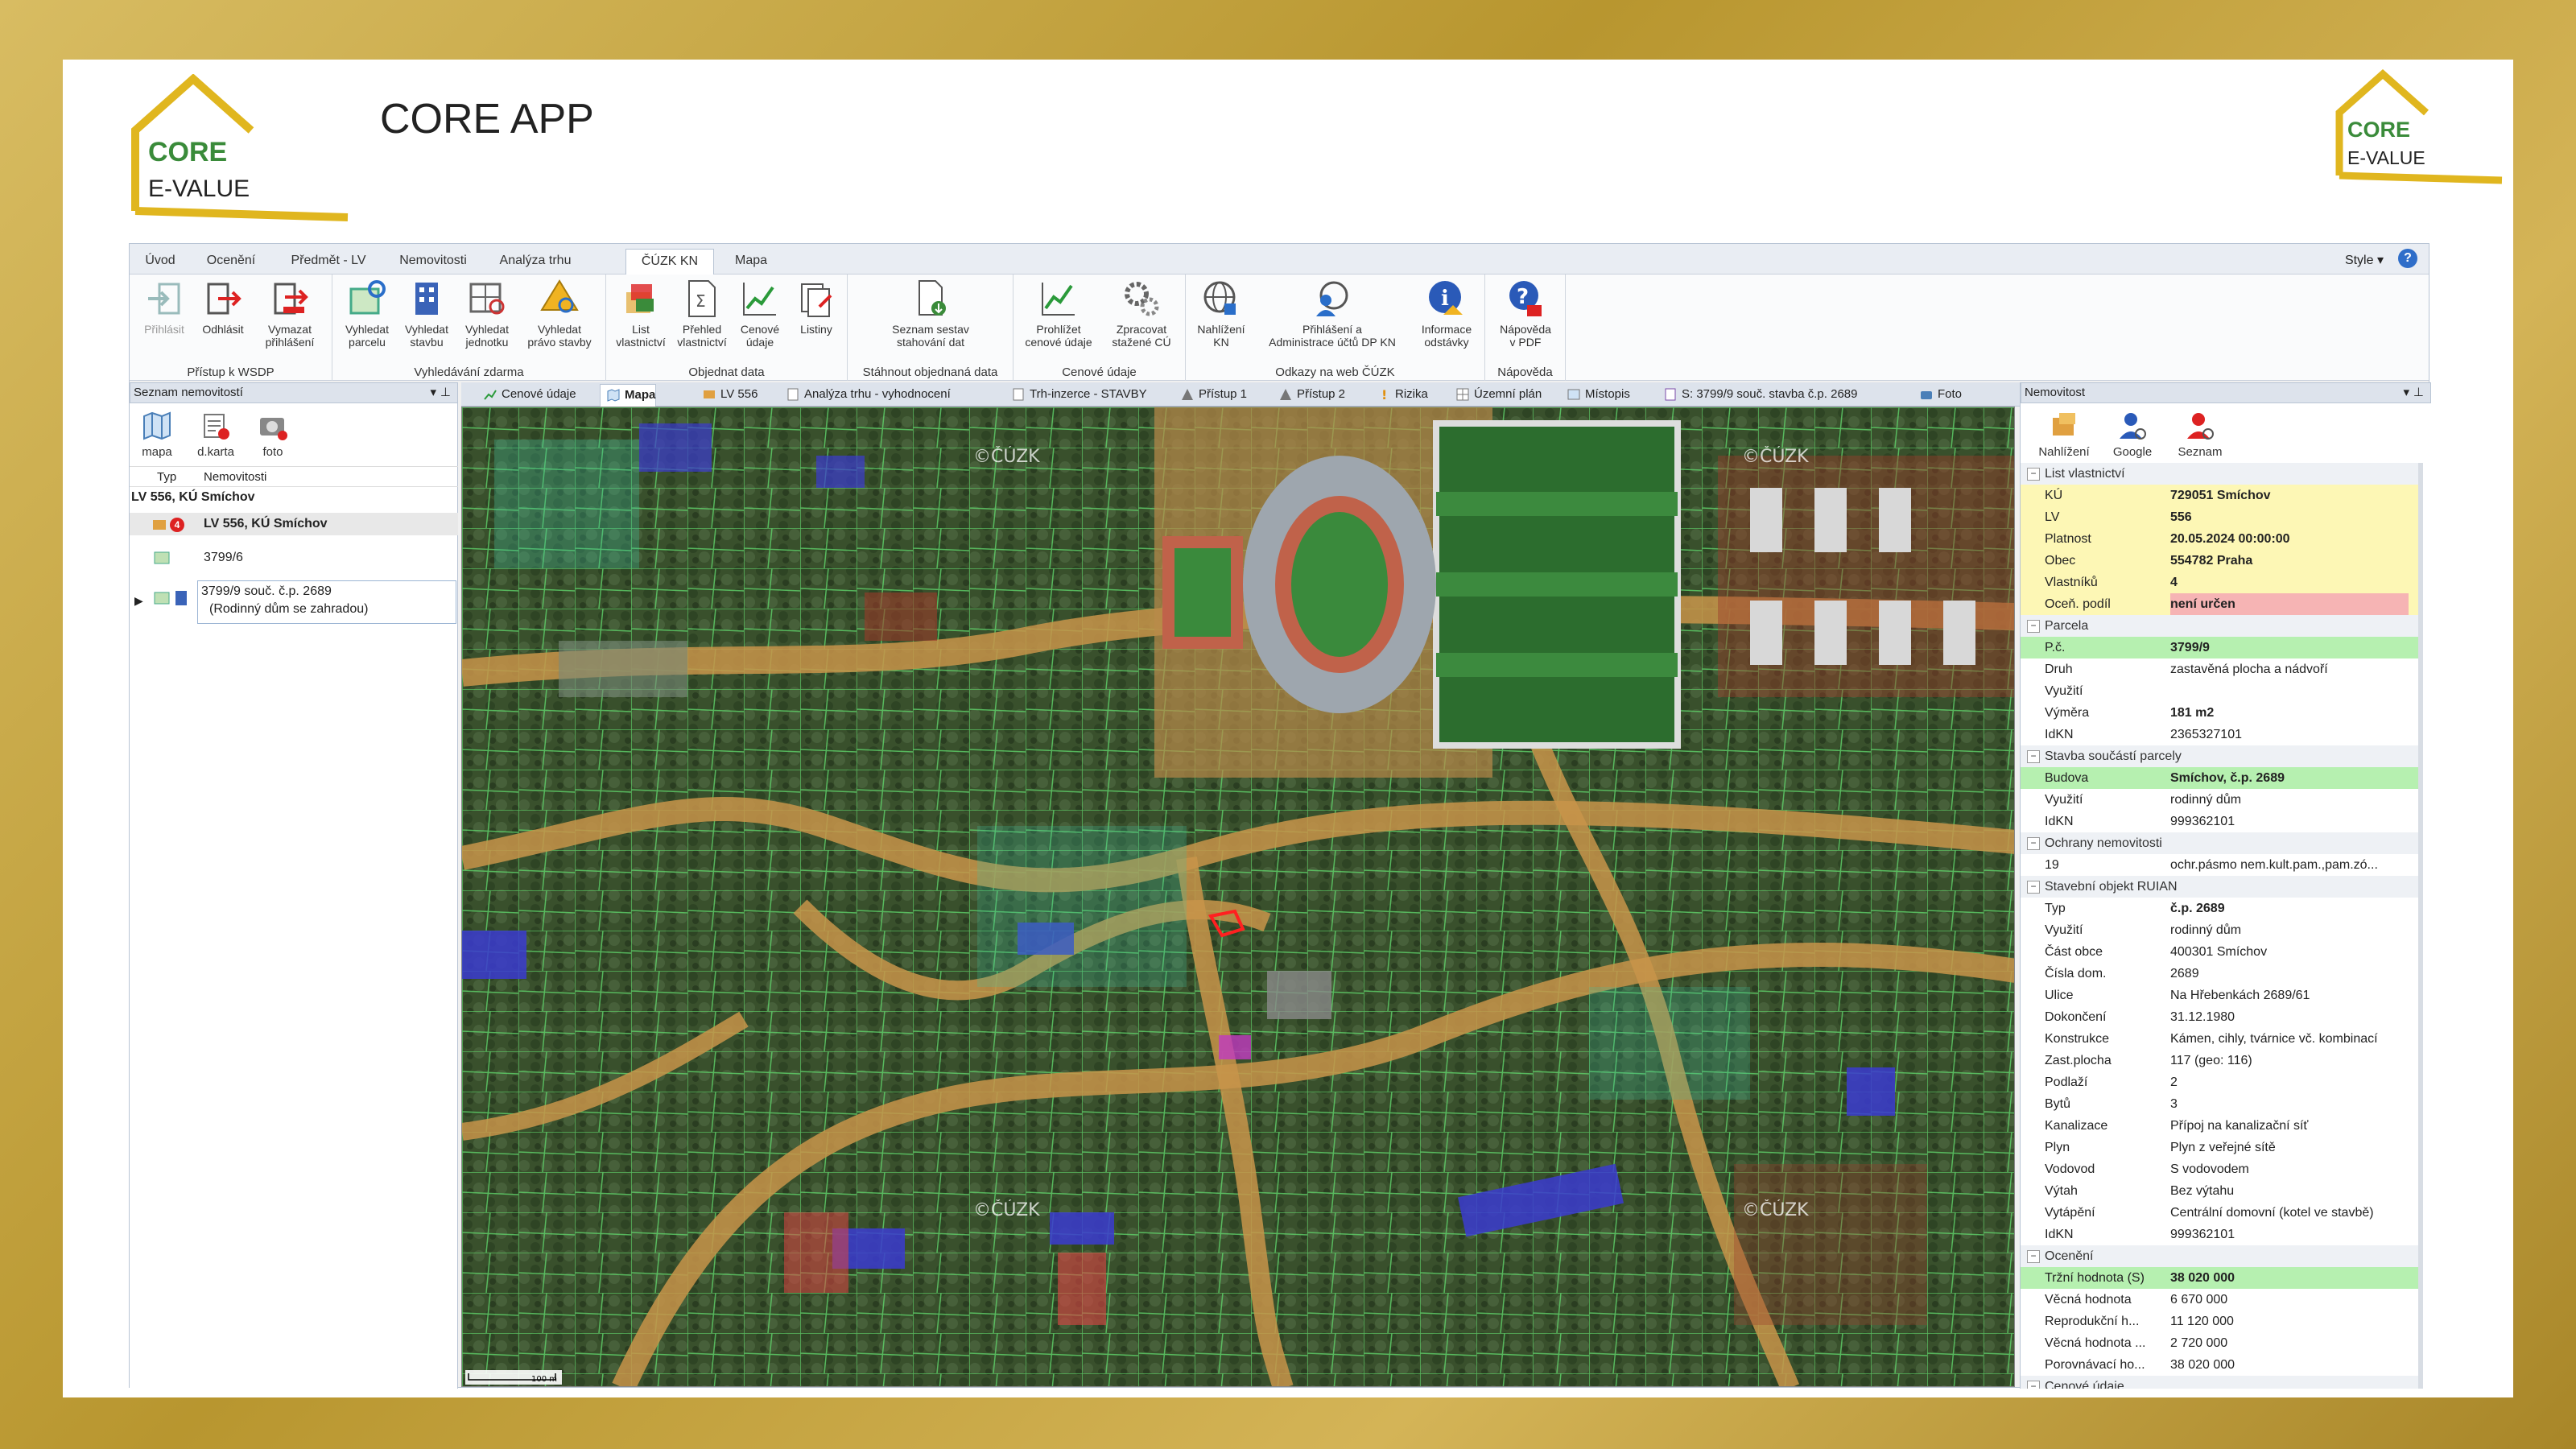 This screenshot has height=1449, width=2576. Describe the element at coordinates (2219, 1169) in the screenshot. I see `property-row: Vodovod S vodovodem` at that location.